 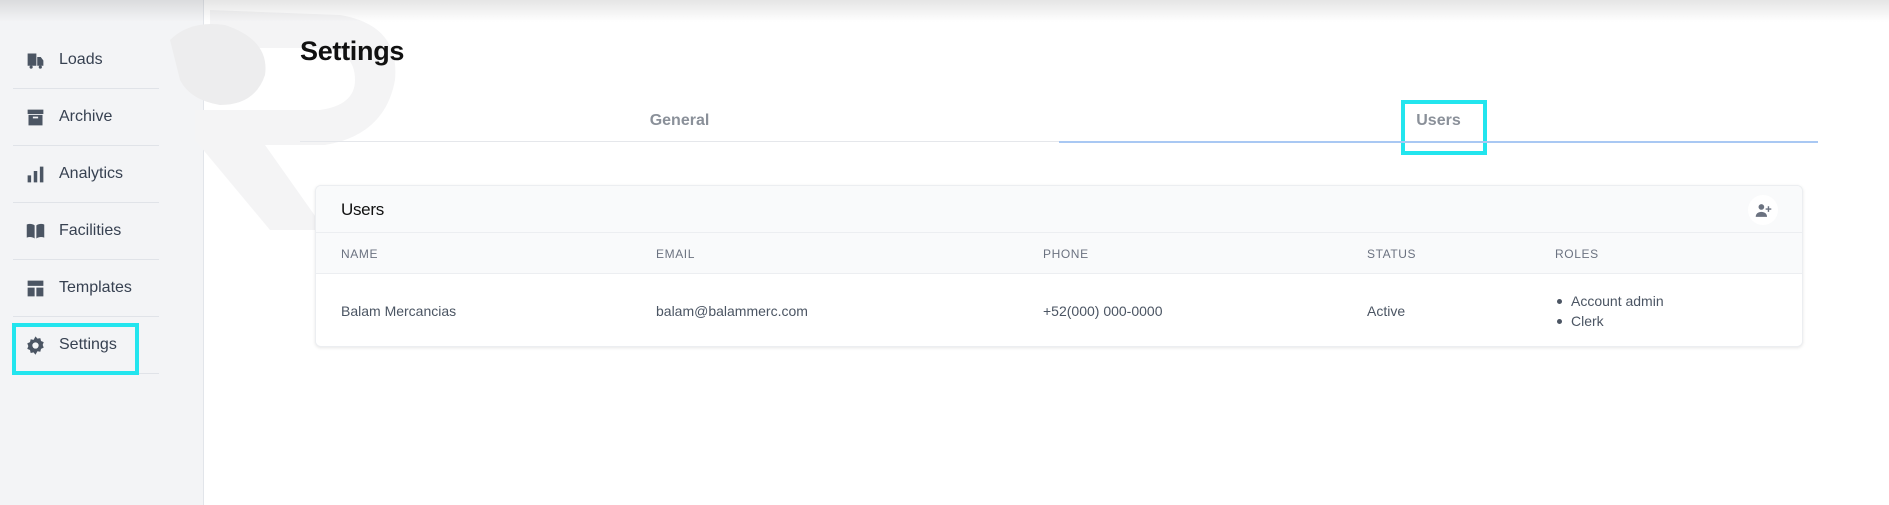 I want to click on column-header-status: Status, so click(x=1391, y=254).